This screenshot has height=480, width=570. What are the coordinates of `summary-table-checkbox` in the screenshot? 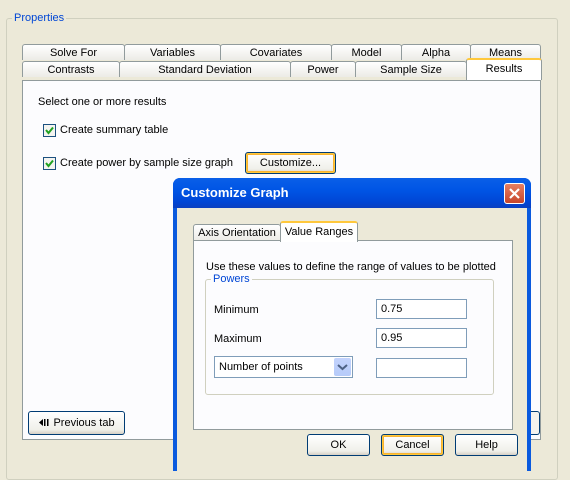 It's located at (49, 130).